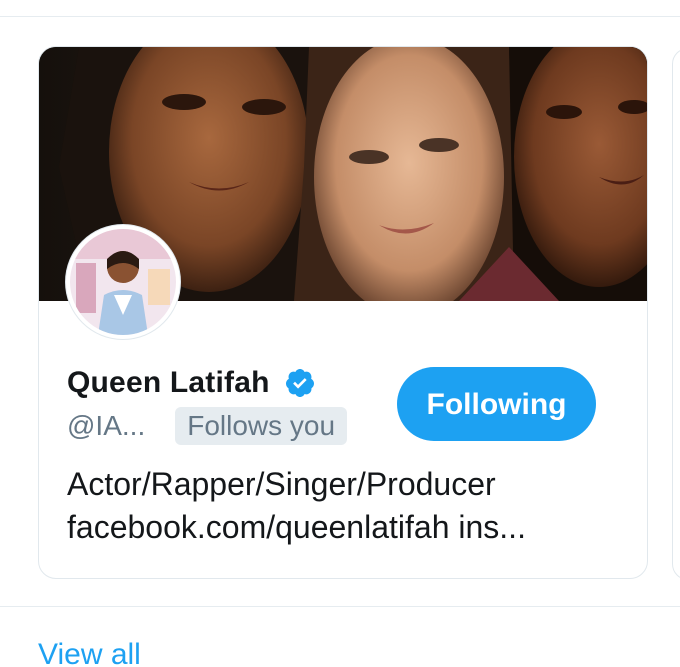  What do you see at coordinates (340, 606) in the screenshot?
I see `bottom-divider` at bounding box center [340, 606].